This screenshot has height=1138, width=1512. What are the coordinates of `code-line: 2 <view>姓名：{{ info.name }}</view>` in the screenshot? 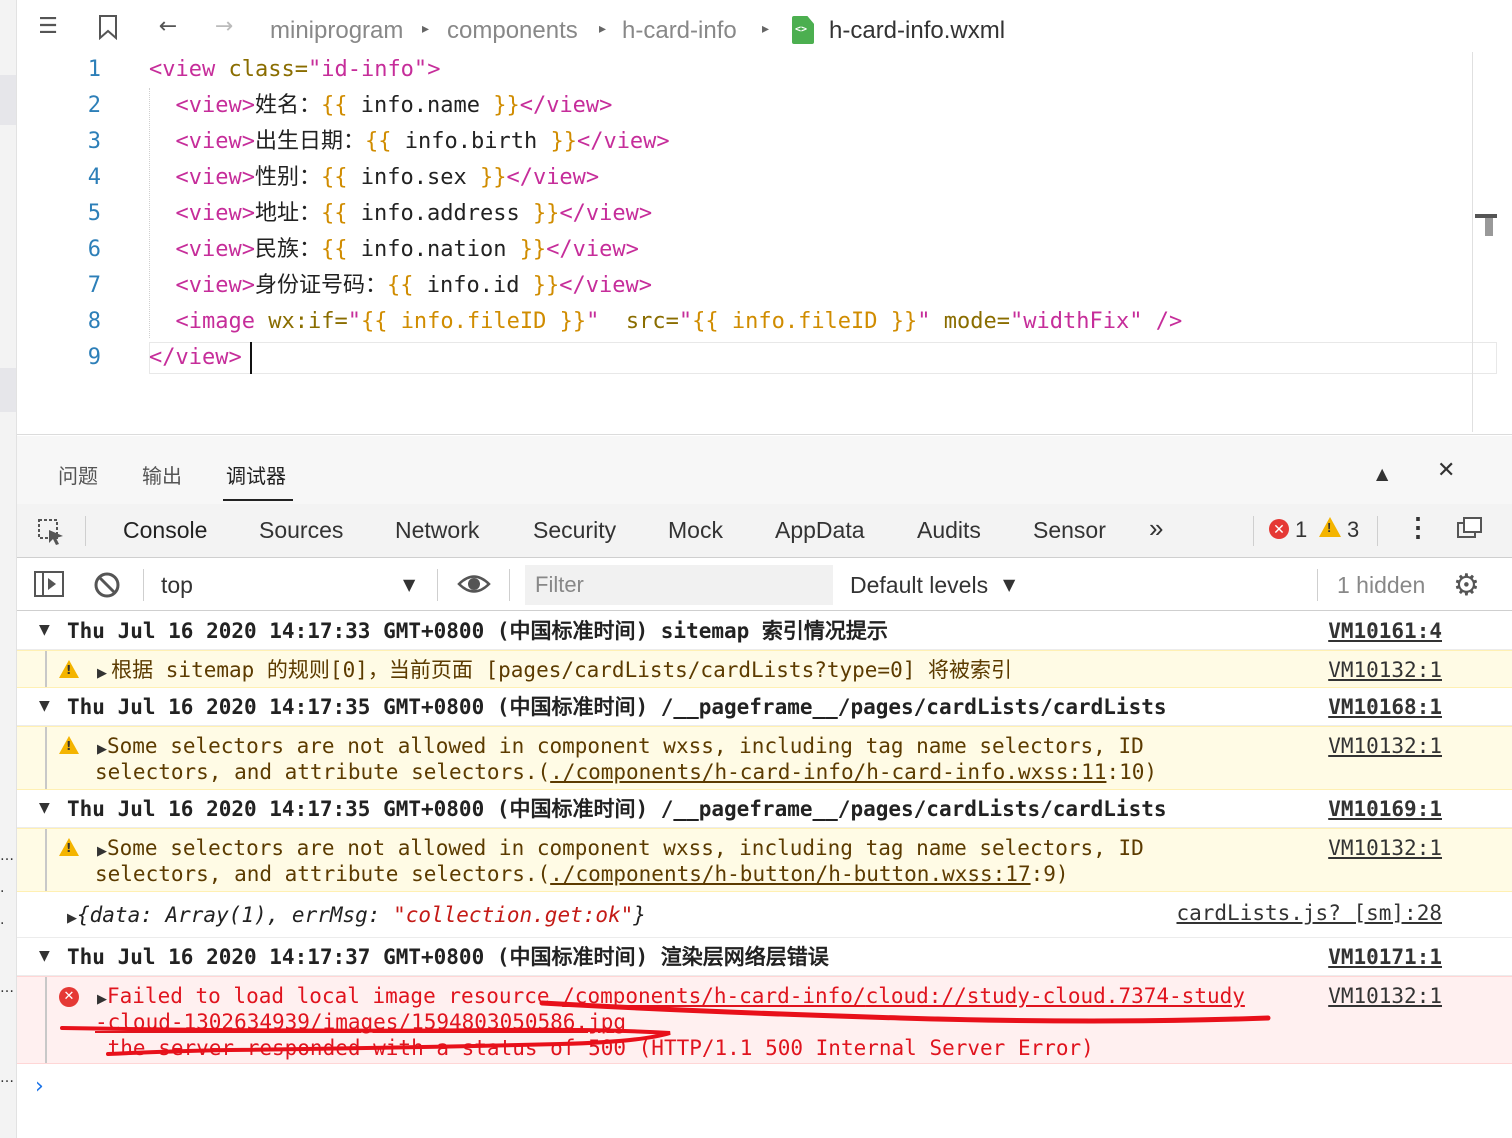 It's located at (757, 106).